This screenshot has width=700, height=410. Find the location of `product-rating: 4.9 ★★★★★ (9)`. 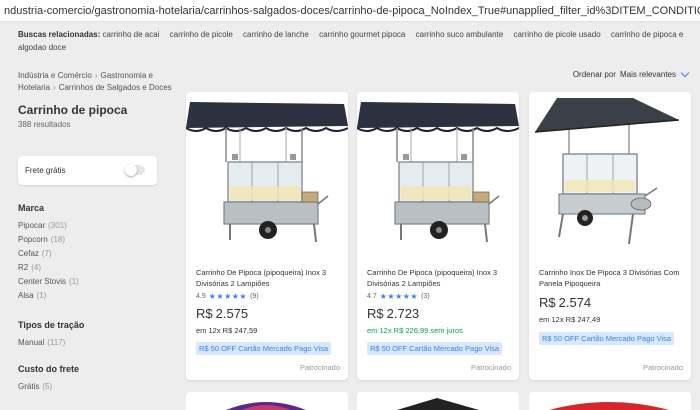

product-rating: 4.9 ★★★★★ (9) is located at coordinates (227, 296).